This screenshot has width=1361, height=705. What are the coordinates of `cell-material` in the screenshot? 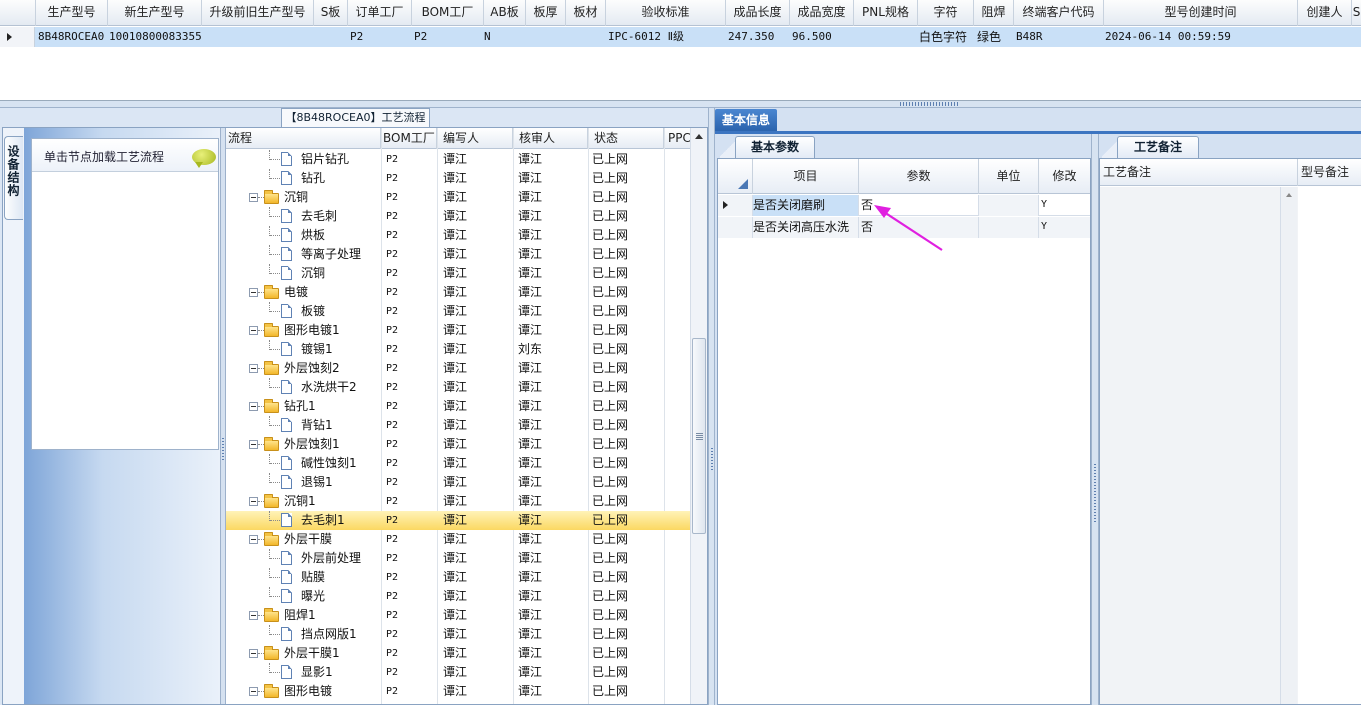 It's located at (586, 37).